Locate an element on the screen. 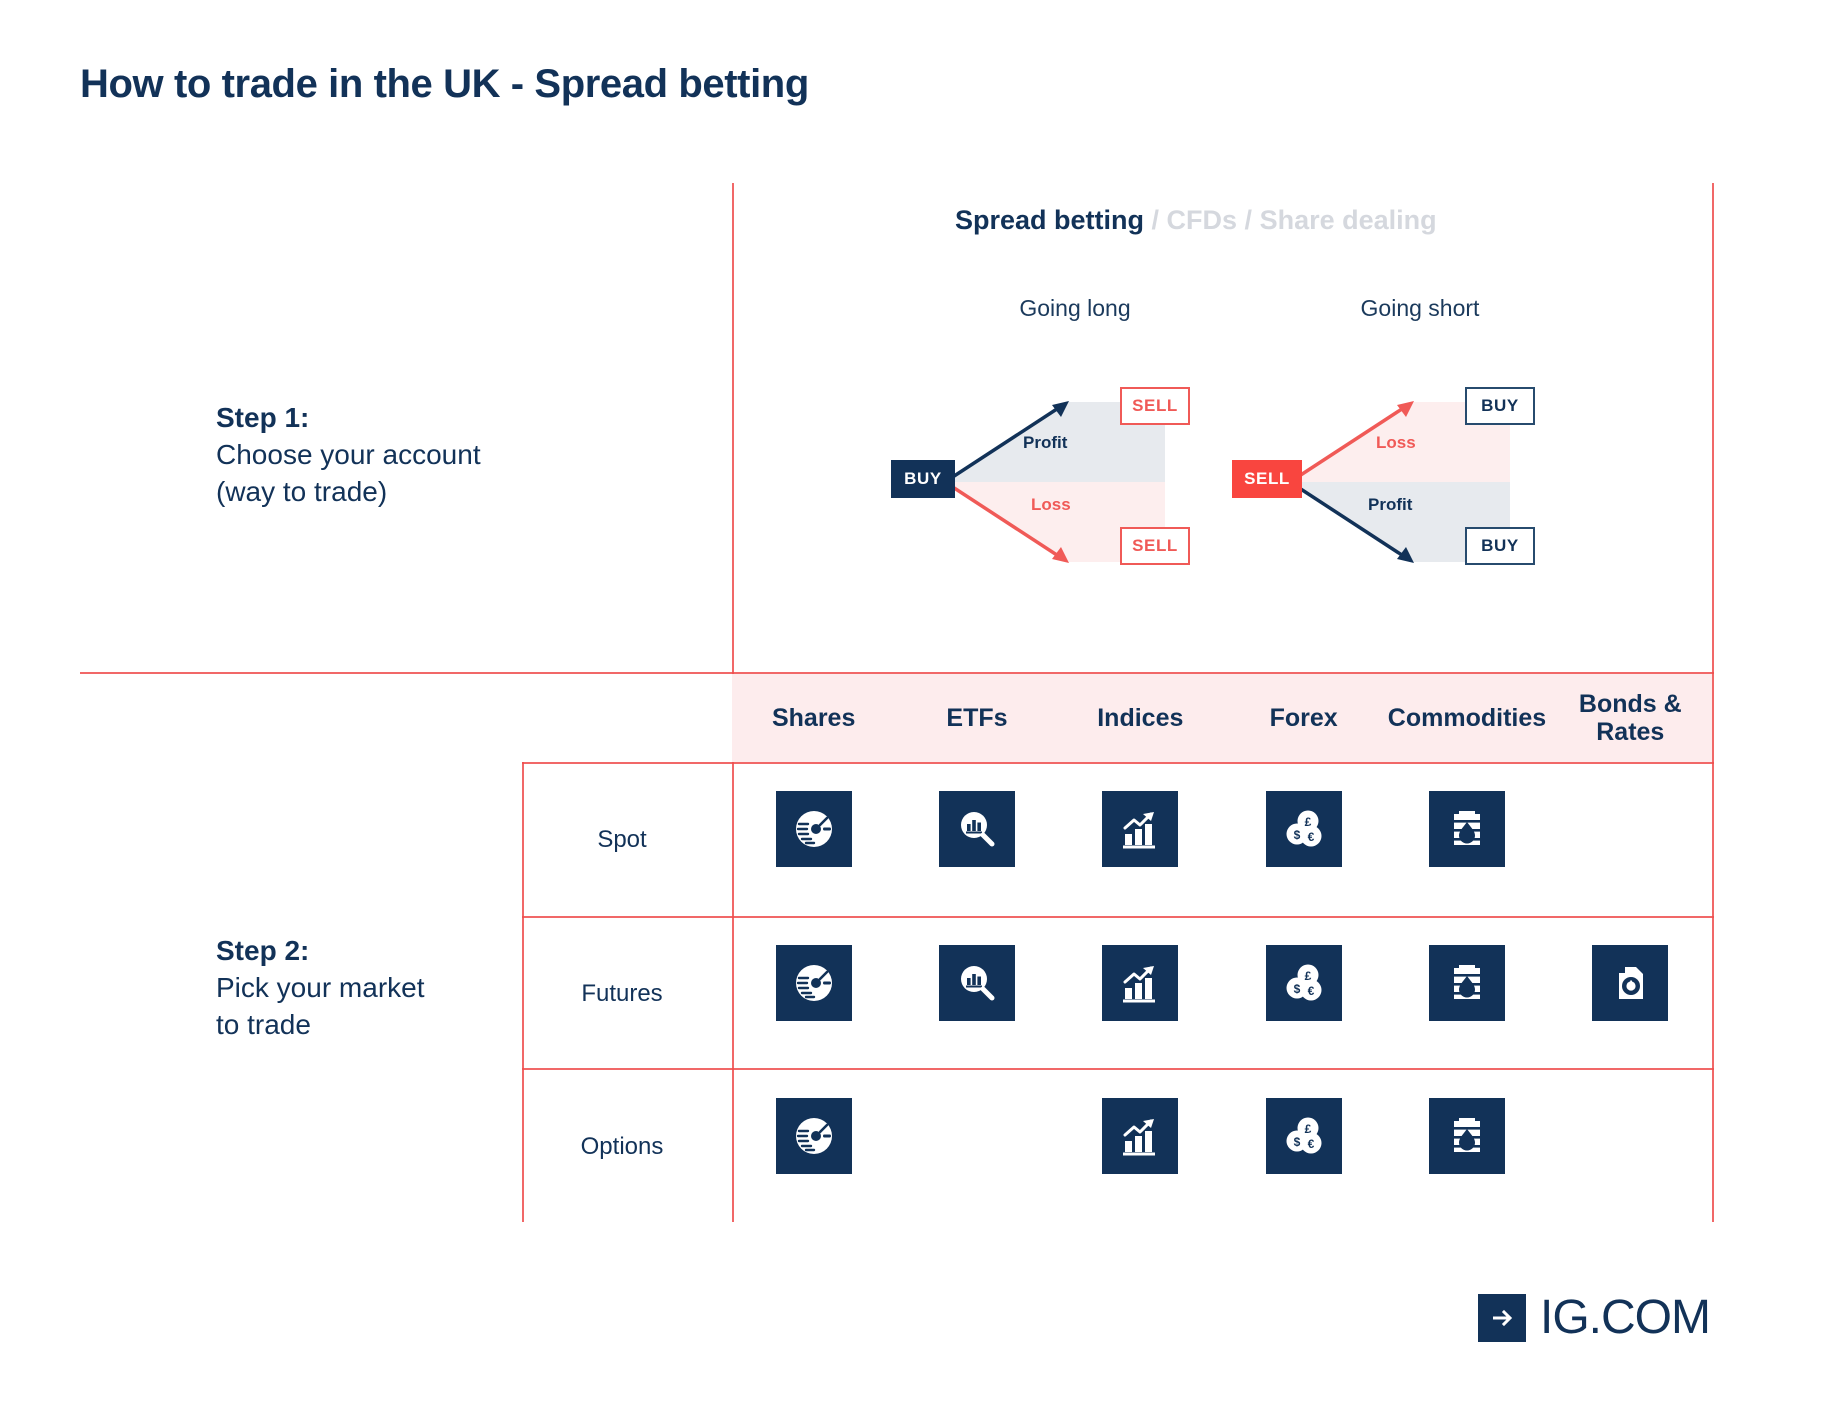 The height and width of the screenshot is (1407, 1834). long-origin-buy-box: BUY is located at coordinates (923, 479).